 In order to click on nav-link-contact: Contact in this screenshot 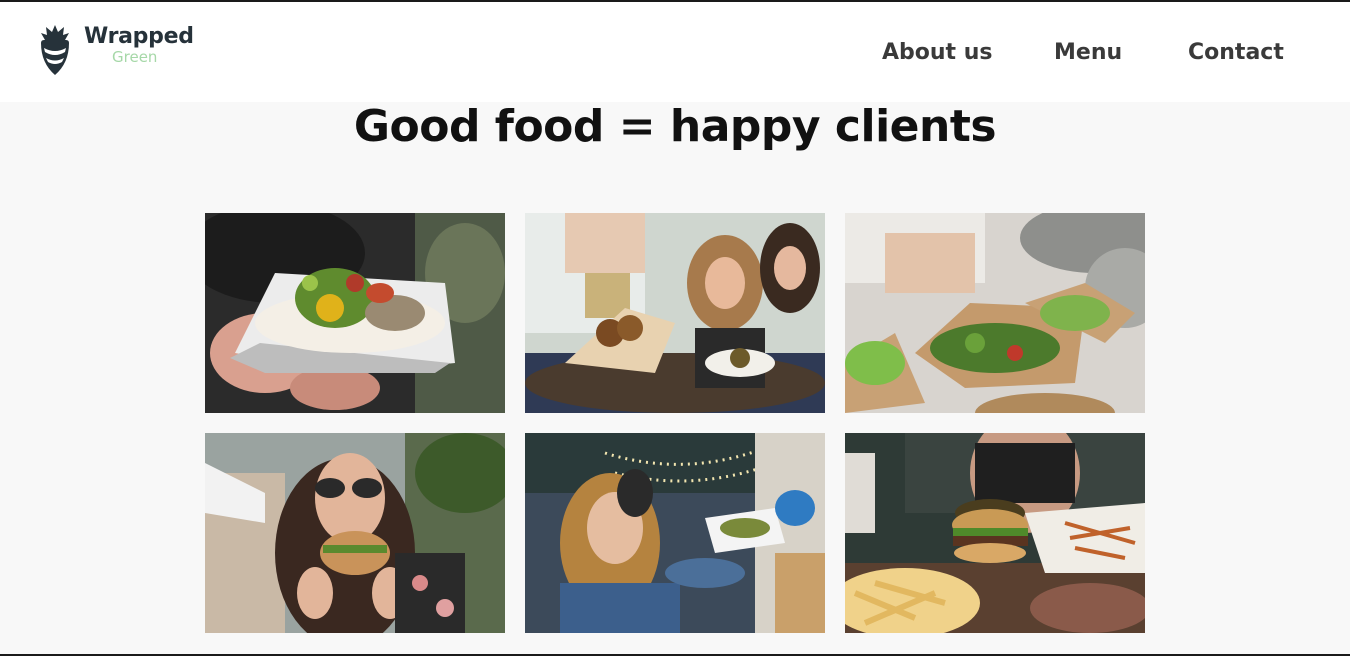, I will do `click(1236, 52)`.